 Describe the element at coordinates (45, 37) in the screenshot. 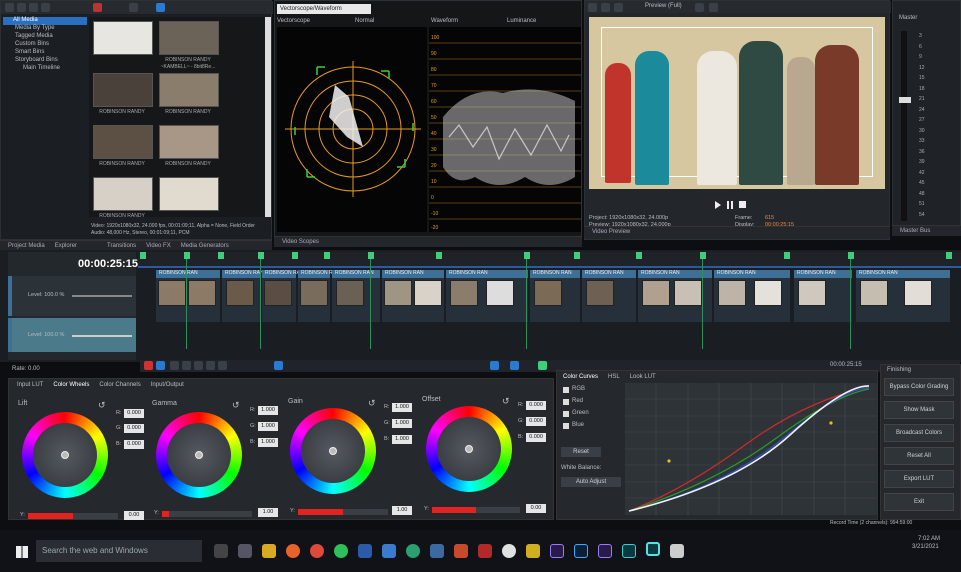

I see `tree-item-tagged-media: Tagged Media` at that location.